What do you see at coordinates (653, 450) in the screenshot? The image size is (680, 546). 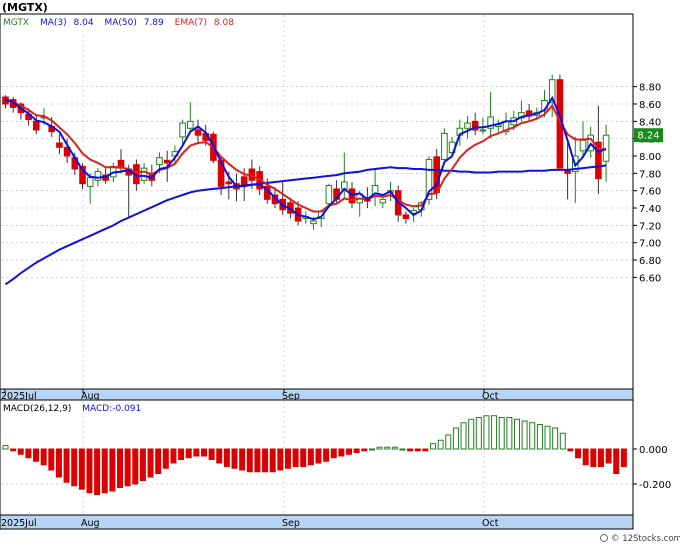 I see `macd-y-tick-label: 0.000` at bounding box center [653, 450].